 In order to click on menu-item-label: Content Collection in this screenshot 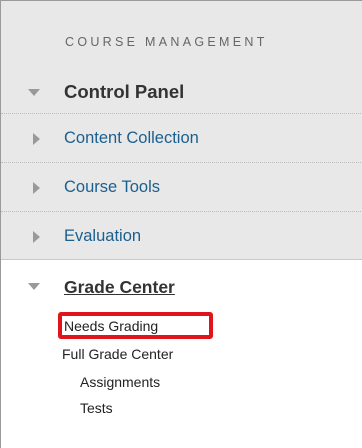, I will do `click(131, 138)`.